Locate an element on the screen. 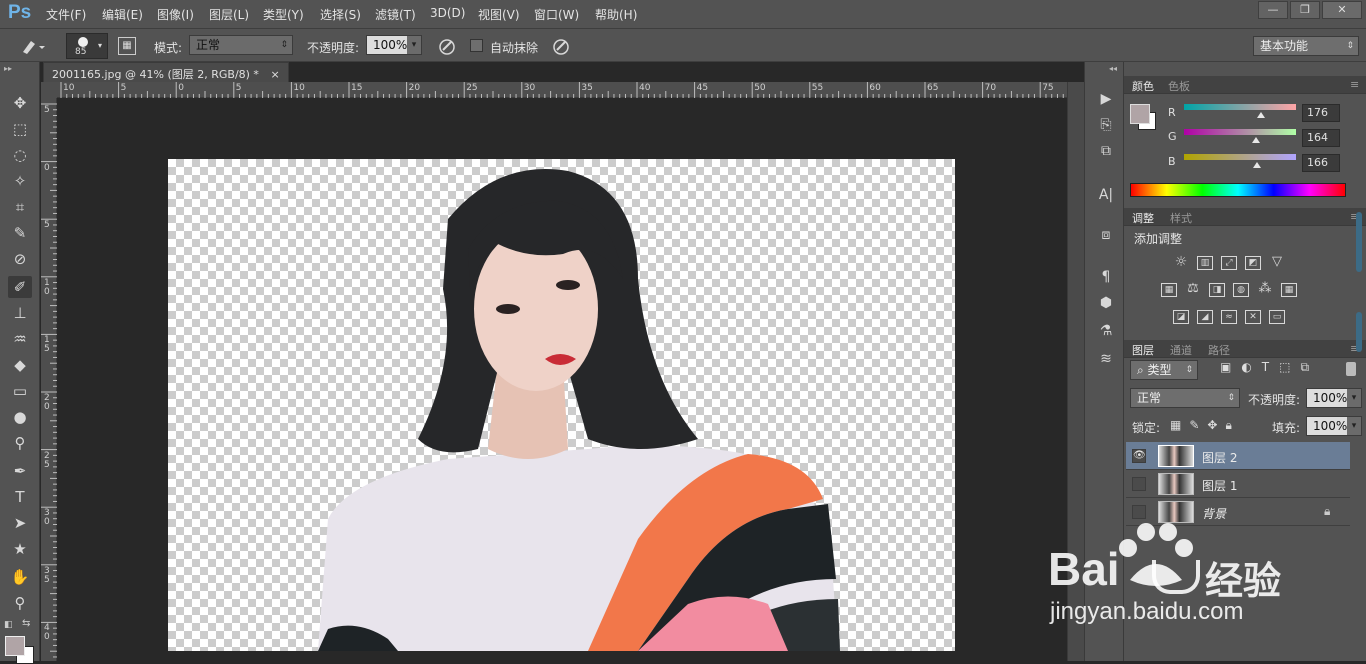 This screenshot has height=664, width=1366. layer-row: 图层 1 is located at coordinates (1238, 484).